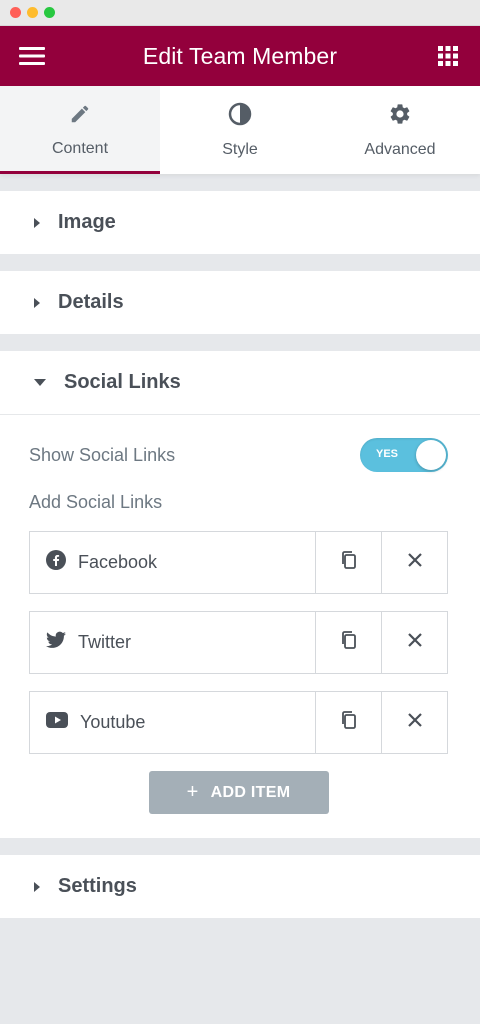 The height and width of the screenshot is (1024, 480). I want to click on tab-content: Content, so click(80, 130).